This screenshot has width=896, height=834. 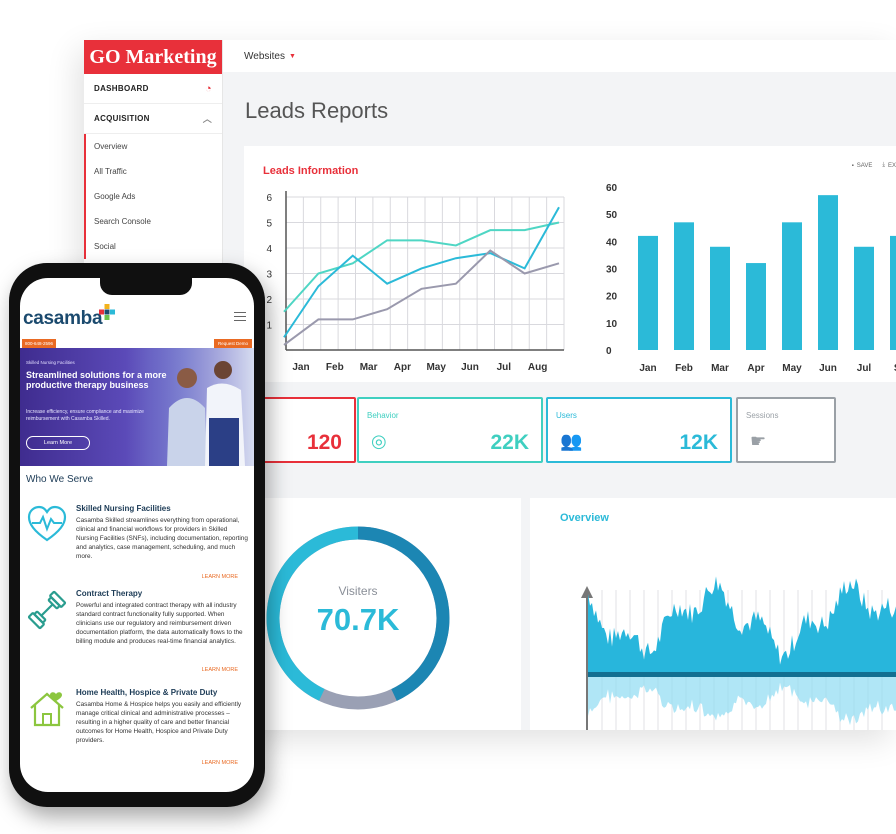 What do you see at coordinates (379, 441) in the screenshot?
I see `fingerprint-icon: ◎` at bounding box center [379, 441].